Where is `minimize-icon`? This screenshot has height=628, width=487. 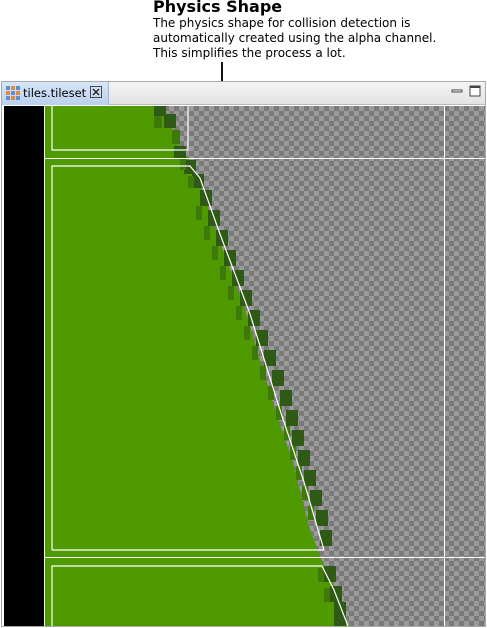
minimize-icon is located at coordinates (457, 91).